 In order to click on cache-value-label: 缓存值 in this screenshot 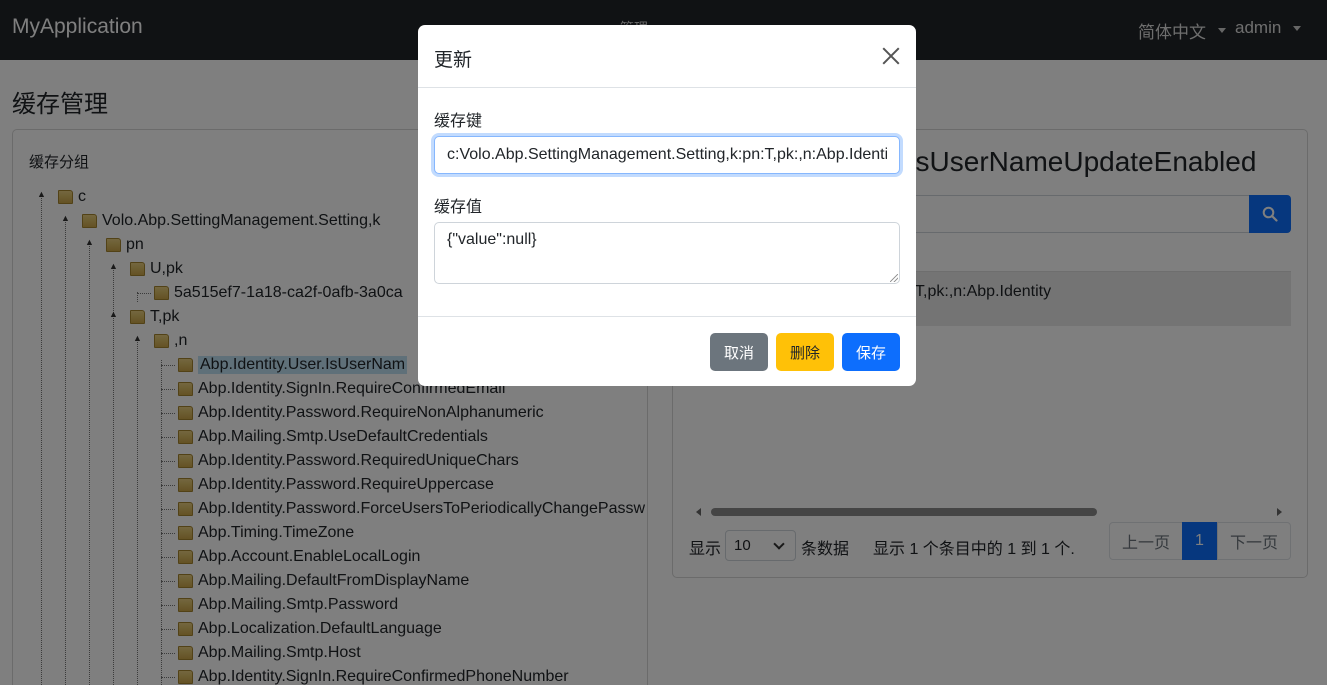, I will do `click(458, 207)`.